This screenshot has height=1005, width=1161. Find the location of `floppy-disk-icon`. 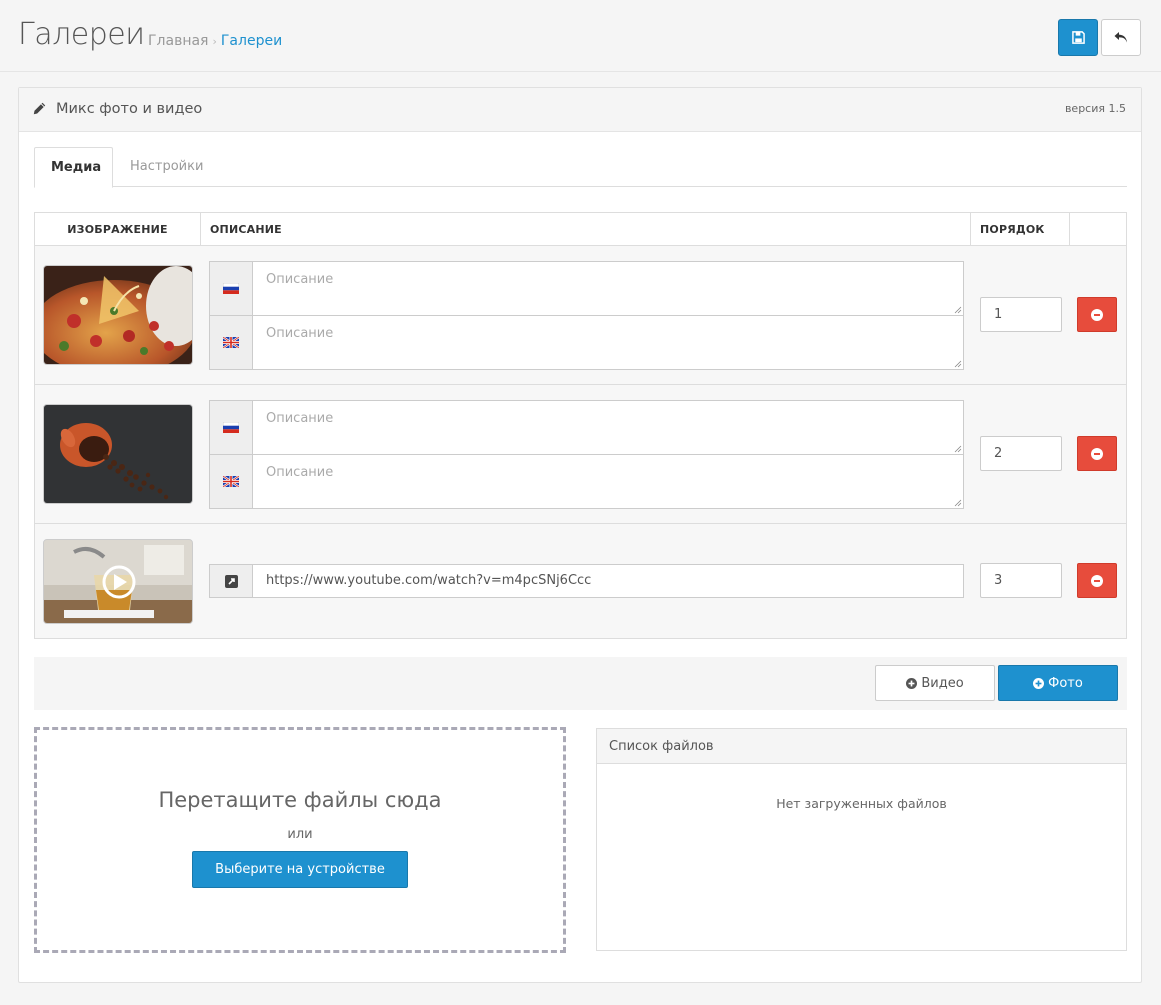

floppy-disk-icon is located at coordinates (1078, 37).